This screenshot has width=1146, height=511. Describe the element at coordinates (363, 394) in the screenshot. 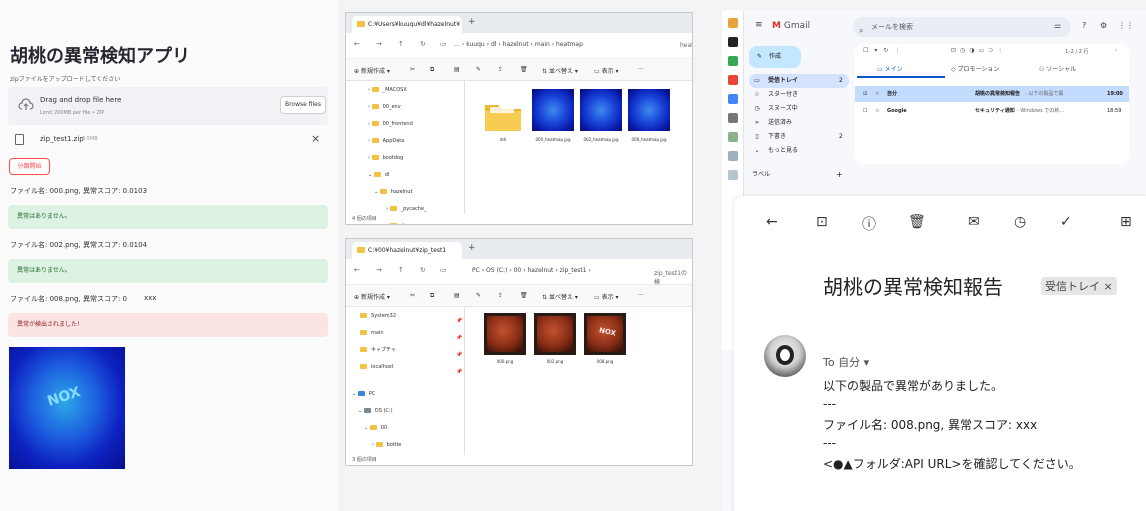

I see `tree-item-pc: ⌄ PC` at that location.